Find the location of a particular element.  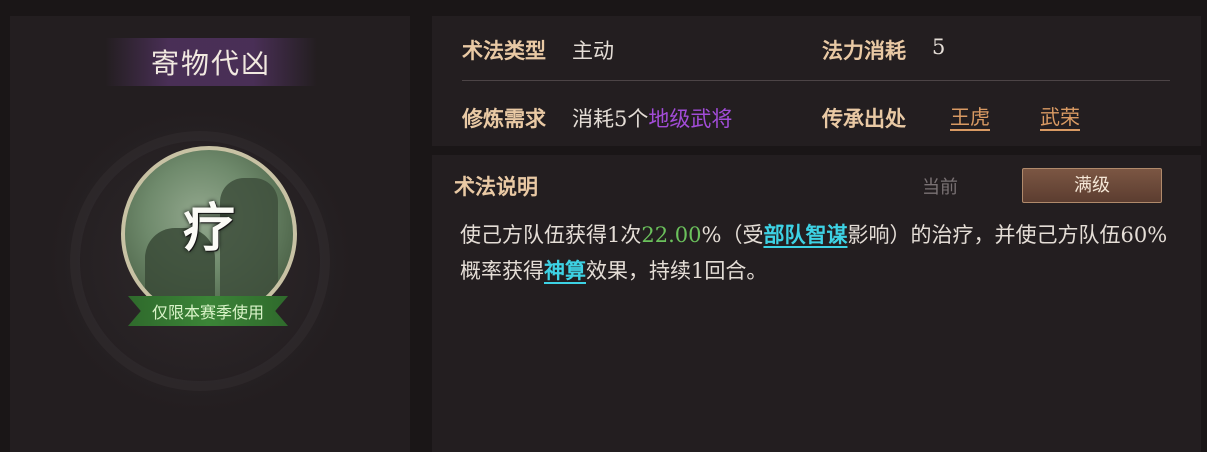

requirement-label: 修炼需求 is located at coordinates (504, 118).